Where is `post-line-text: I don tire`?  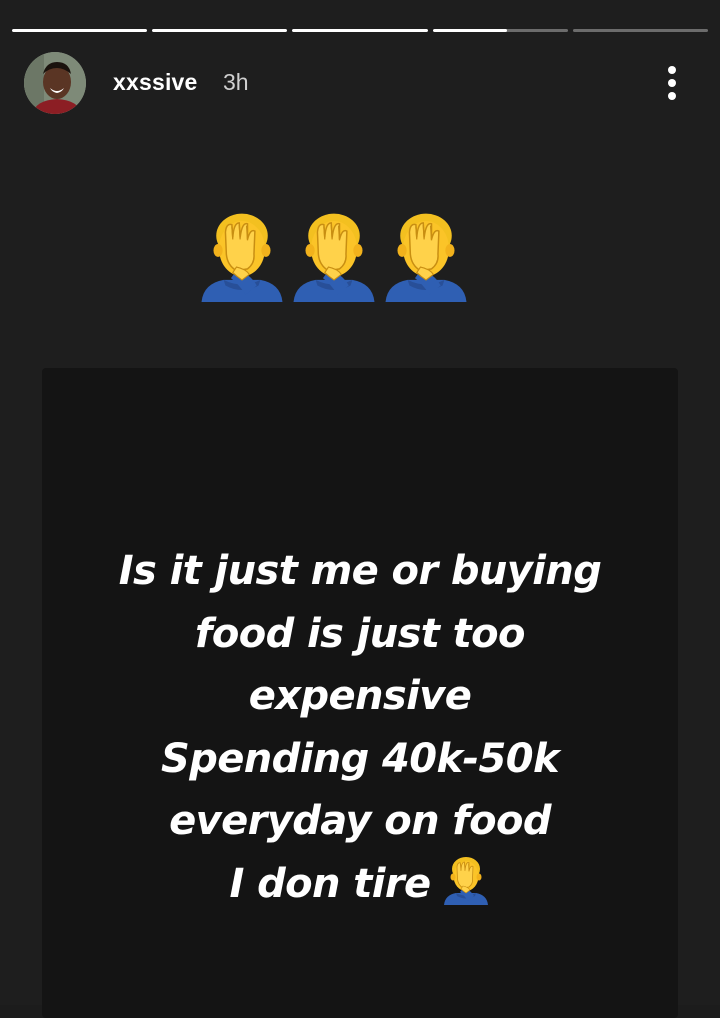
post-line-text: I don tire is located at coordinates (330, 883).